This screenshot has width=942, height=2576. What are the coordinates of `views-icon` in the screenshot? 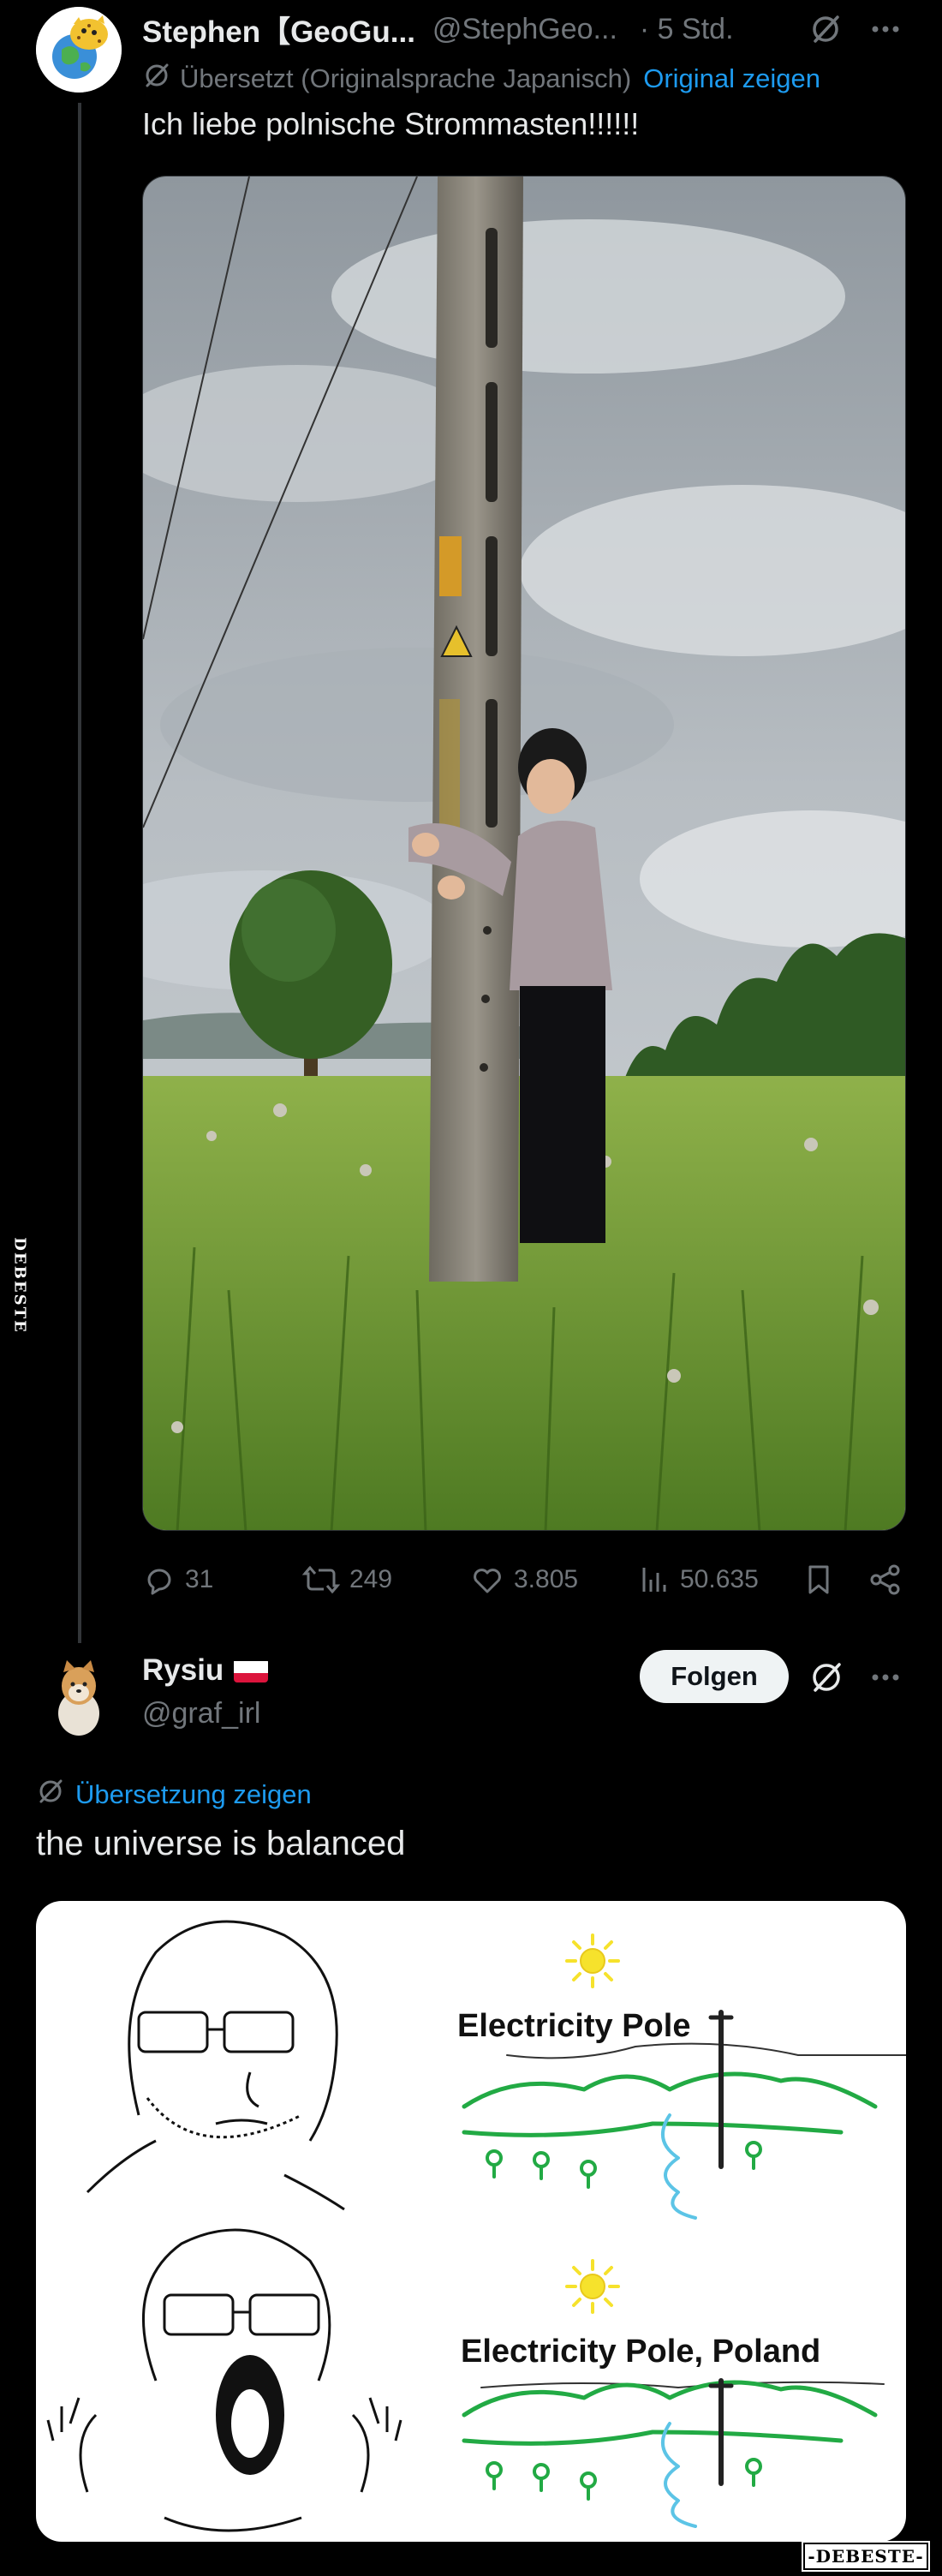 It's located at (658, 1580).